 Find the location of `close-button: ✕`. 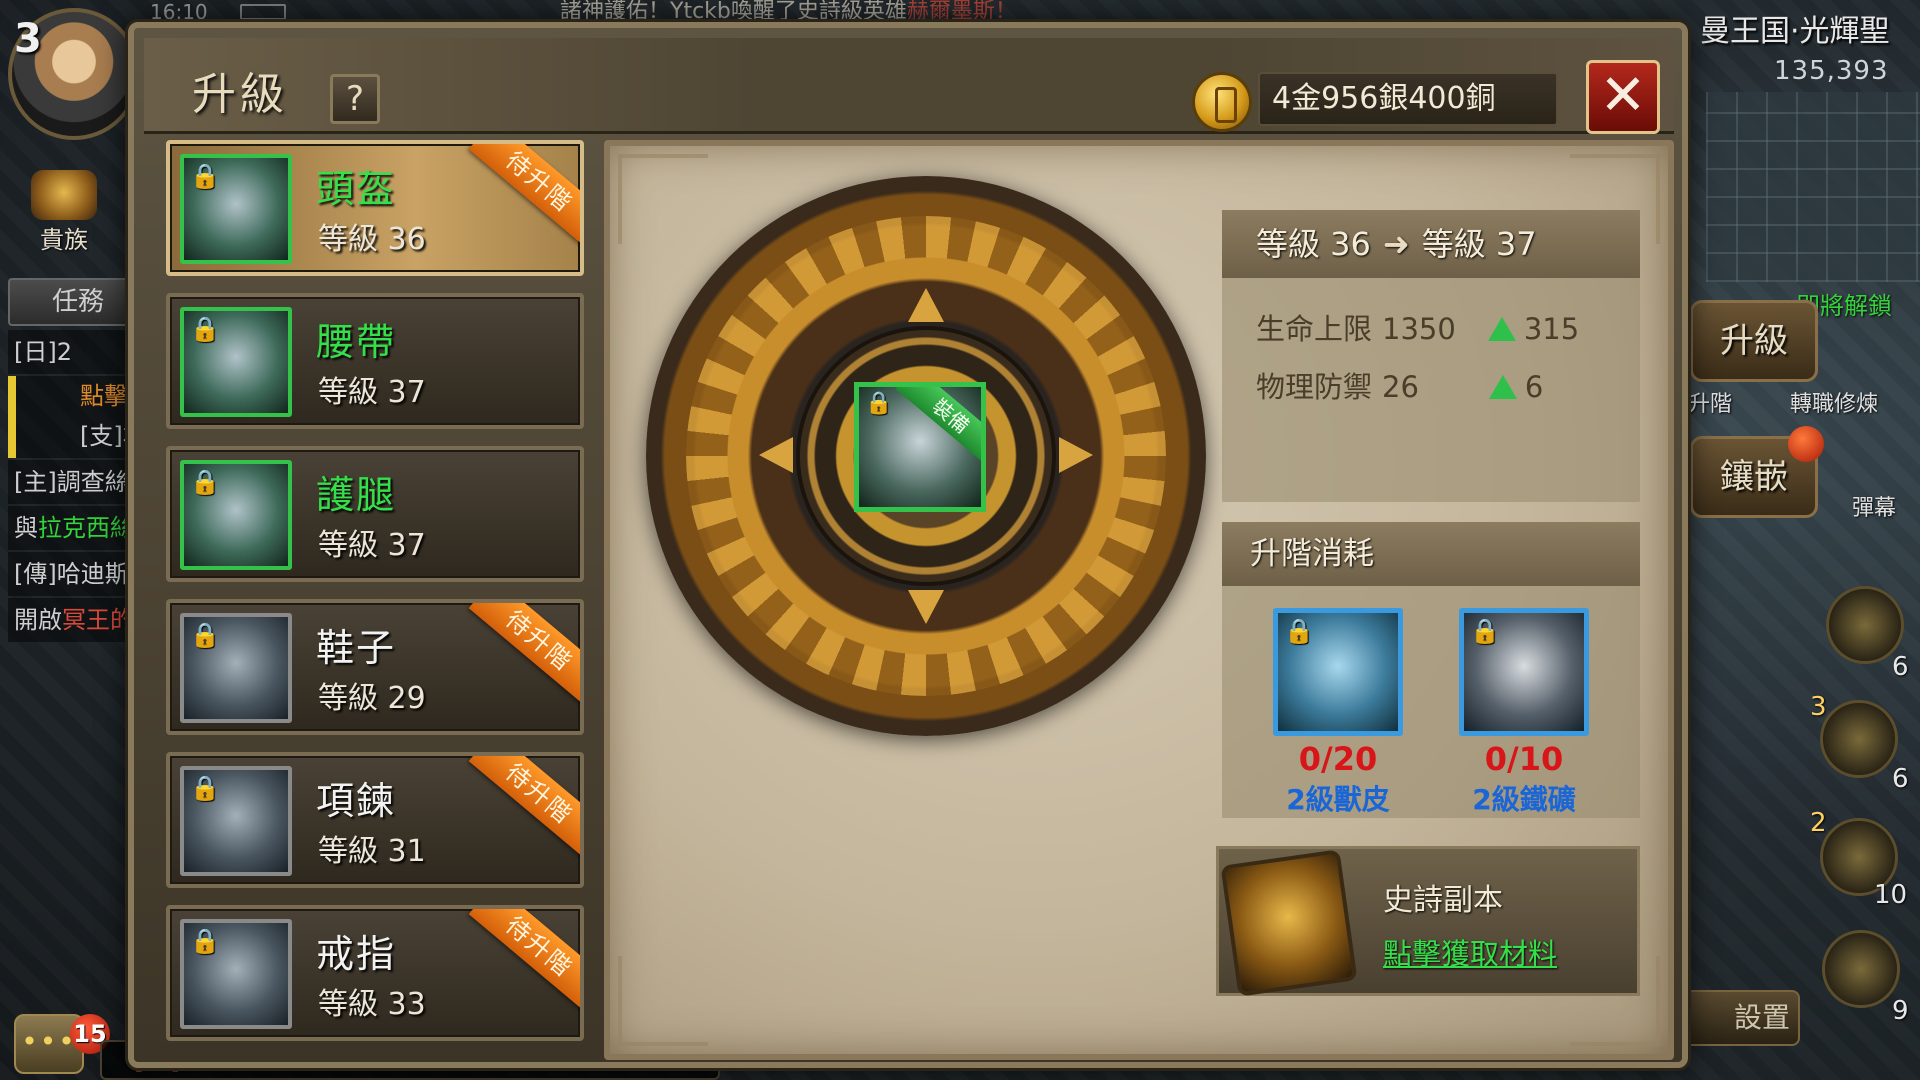

close-button: ✕ is located at coordinates (1623, 97).